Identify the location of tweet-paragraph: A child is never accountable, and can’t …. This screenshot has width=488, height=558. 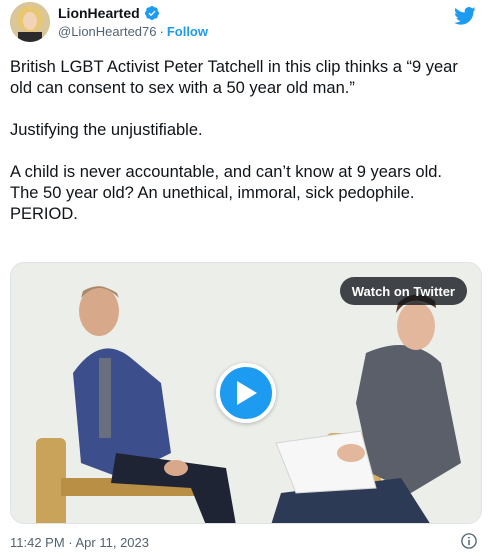
(226, 193).